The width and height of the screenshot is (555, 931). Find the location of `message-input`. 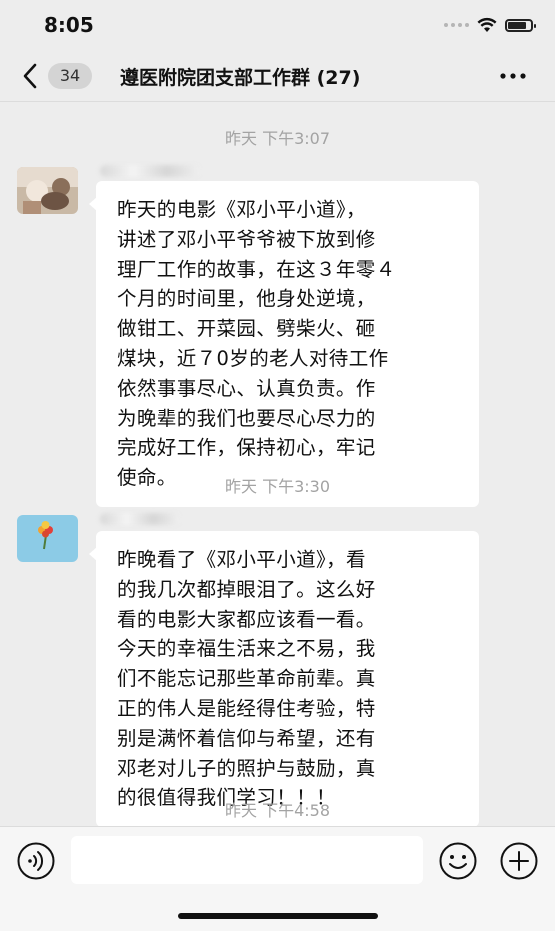

message-input is located at coordinates (247, 860).